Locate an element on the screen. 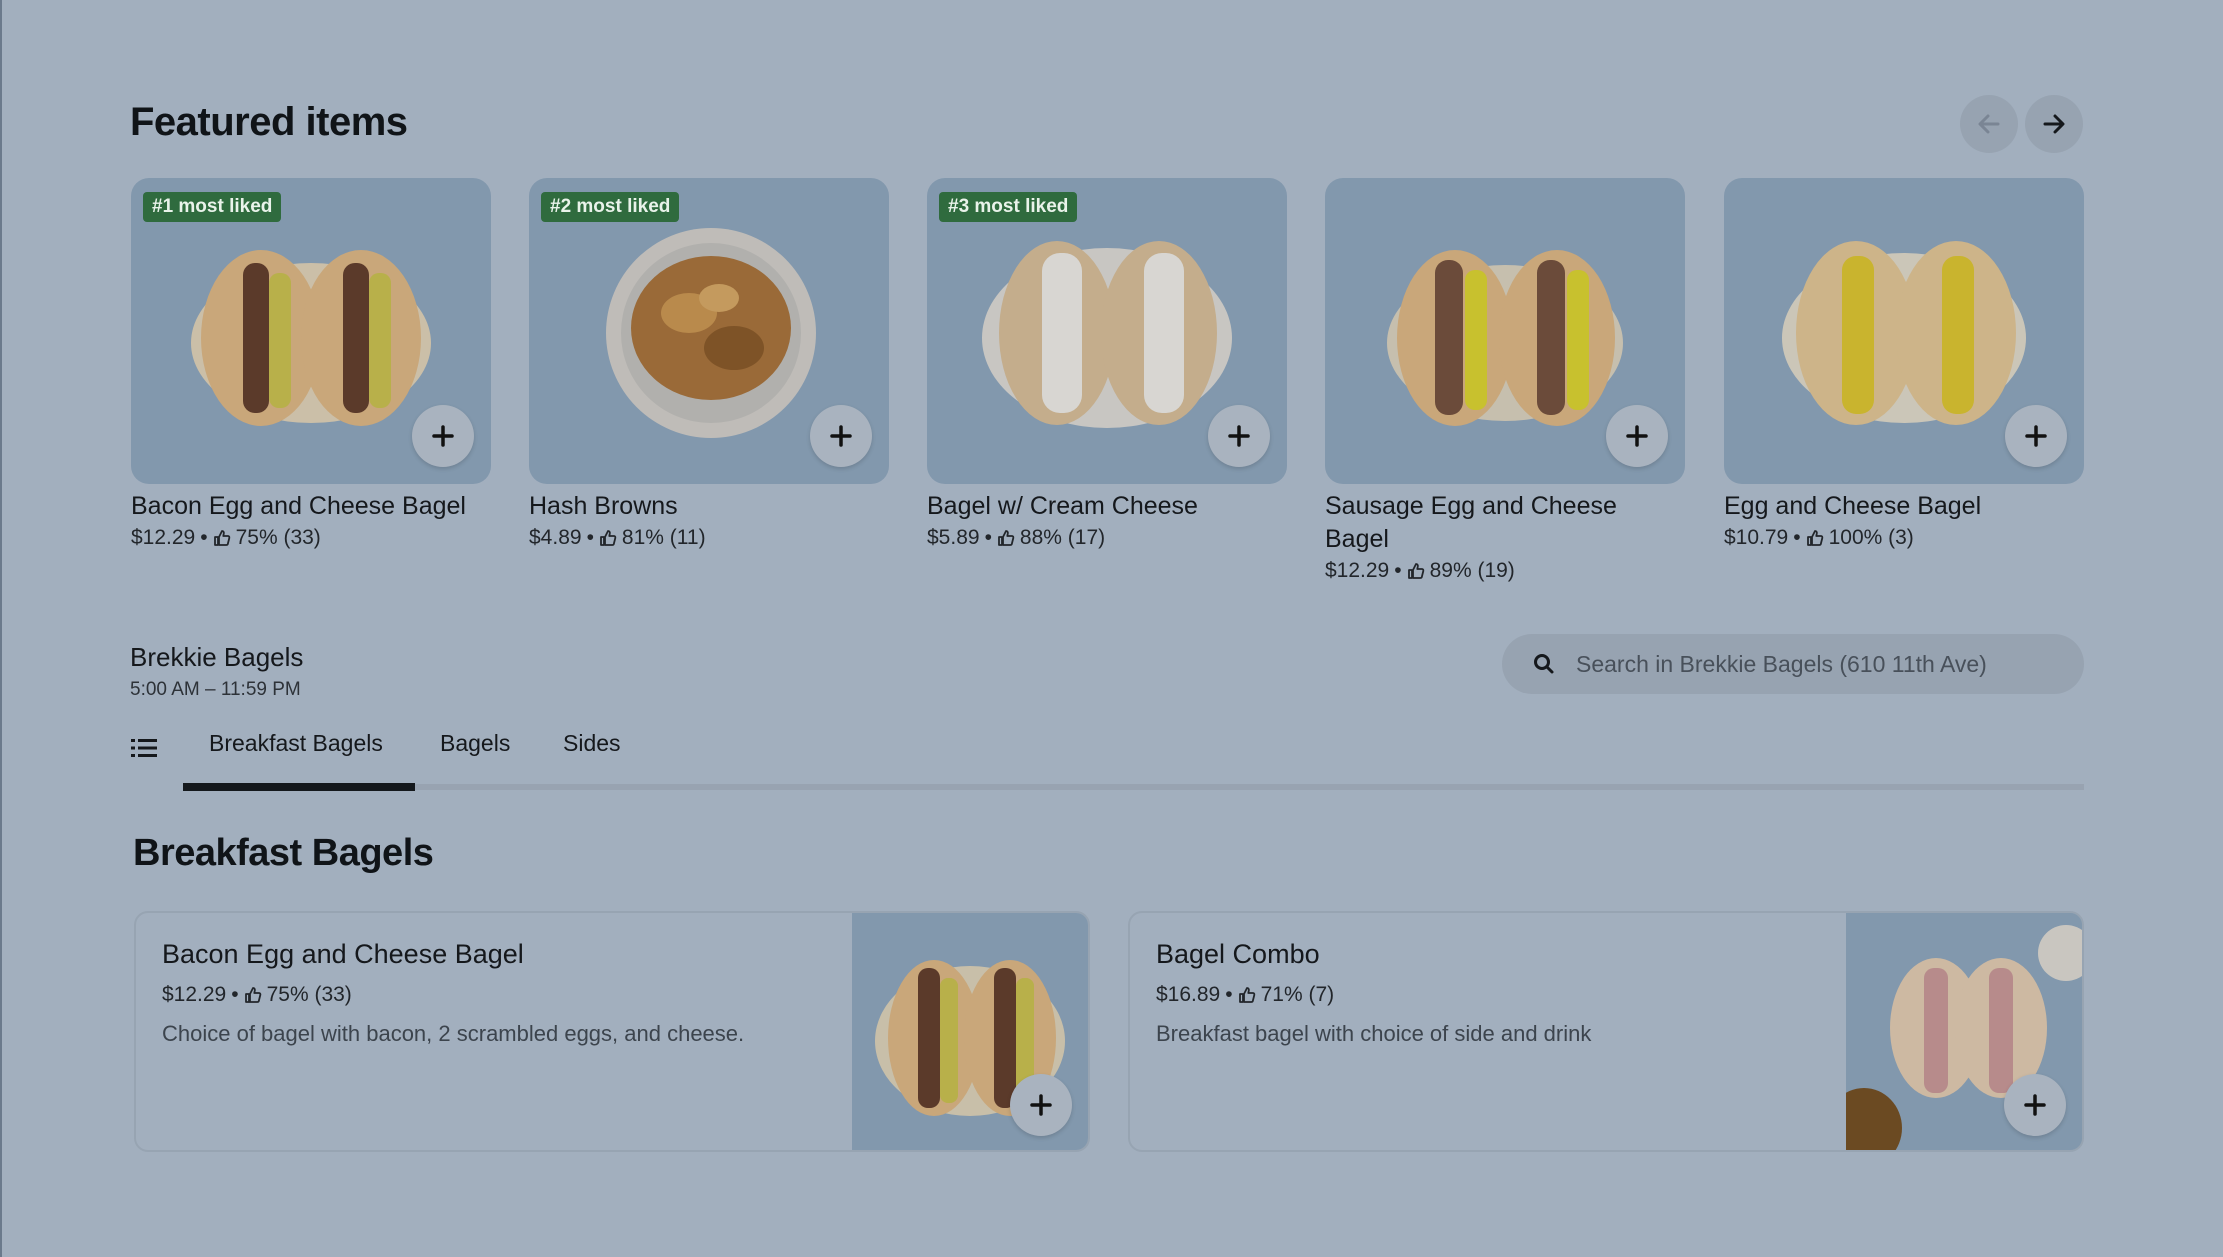  item-price: $10.79 is located at coordinates (1756, 537).